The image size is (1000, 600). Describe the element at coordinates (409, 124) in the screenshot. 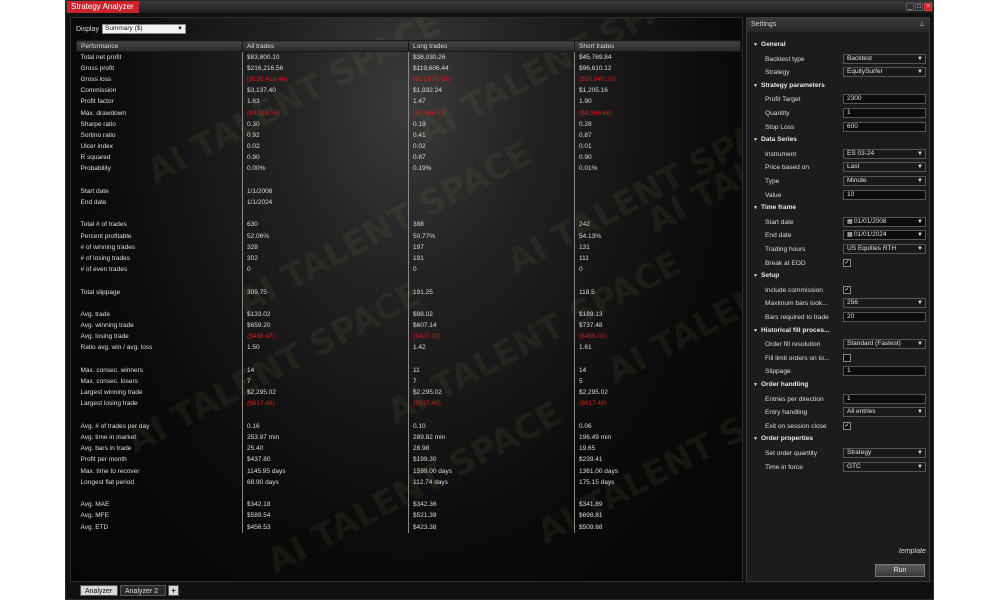

I see `table-row: Sharpe ratio 0.30 0.19 0.28` at that location.